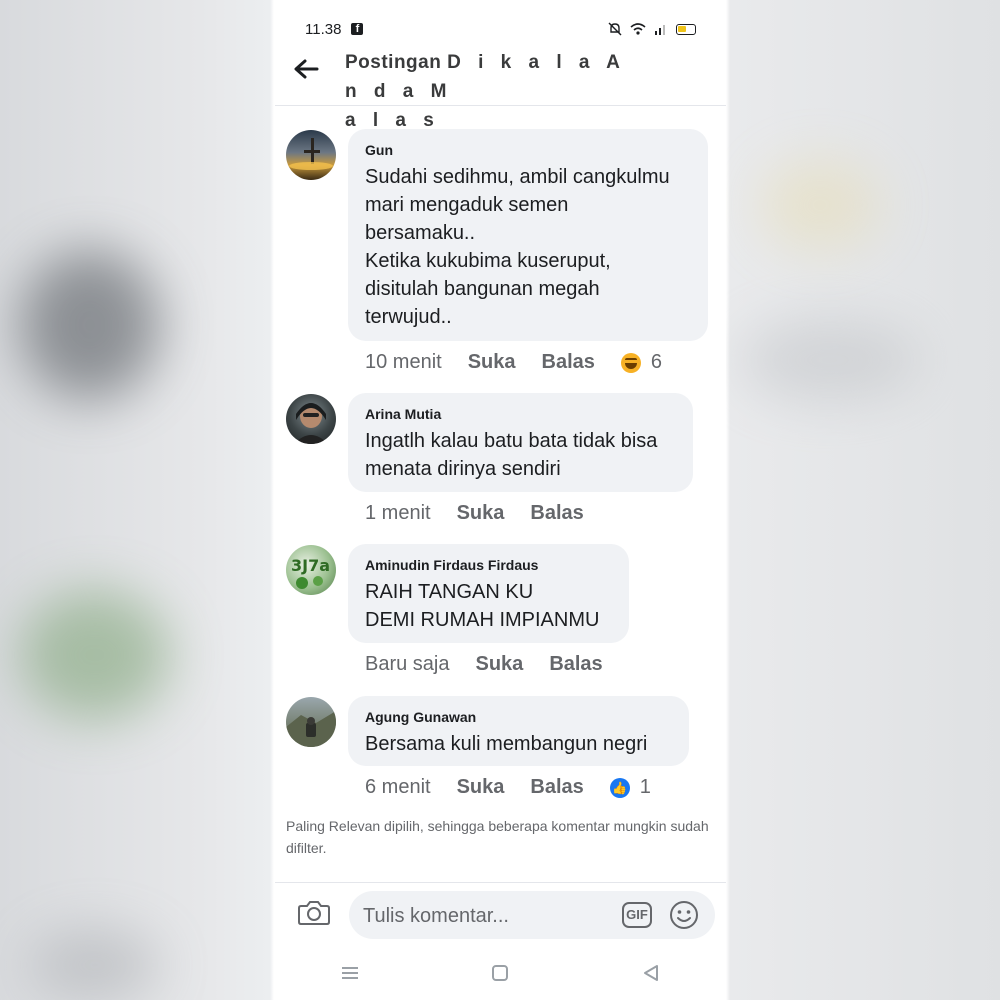 The height and width of the screenshot is (1000, 1000). Describe the element at coordinates (520, 414) in the screenshot. I see `comment-author: Arina Mutia` at that location.